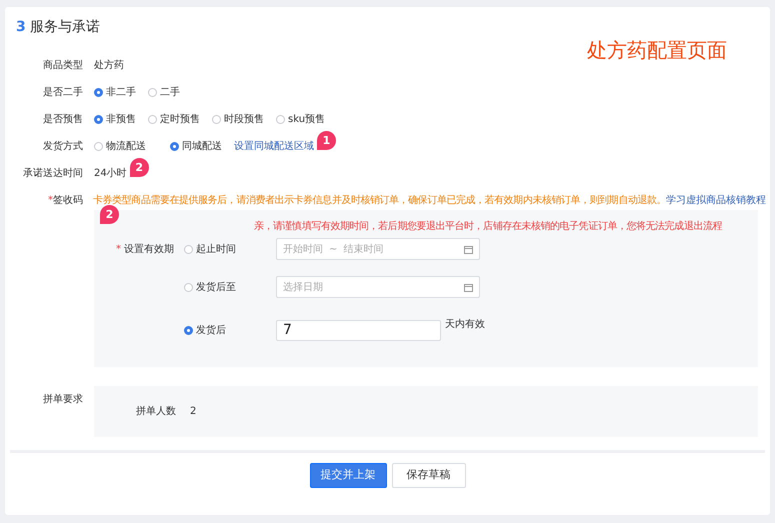 The height and width of the screenshot is (523, 775). I want to click on field-label: 签收码, so click(68, 200).